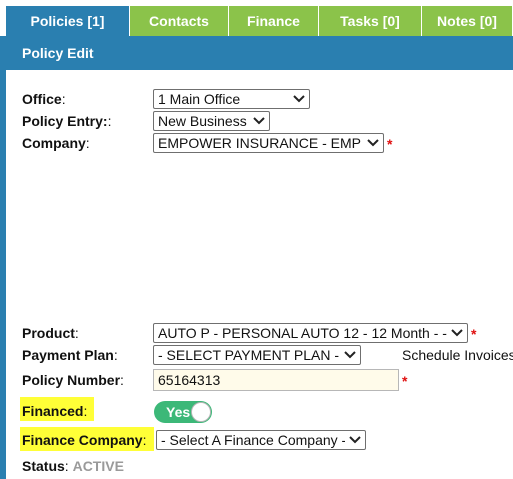 The width and height of the screenshot is (513, 479). I want to click on product-label: Product:, so click(50, 333).